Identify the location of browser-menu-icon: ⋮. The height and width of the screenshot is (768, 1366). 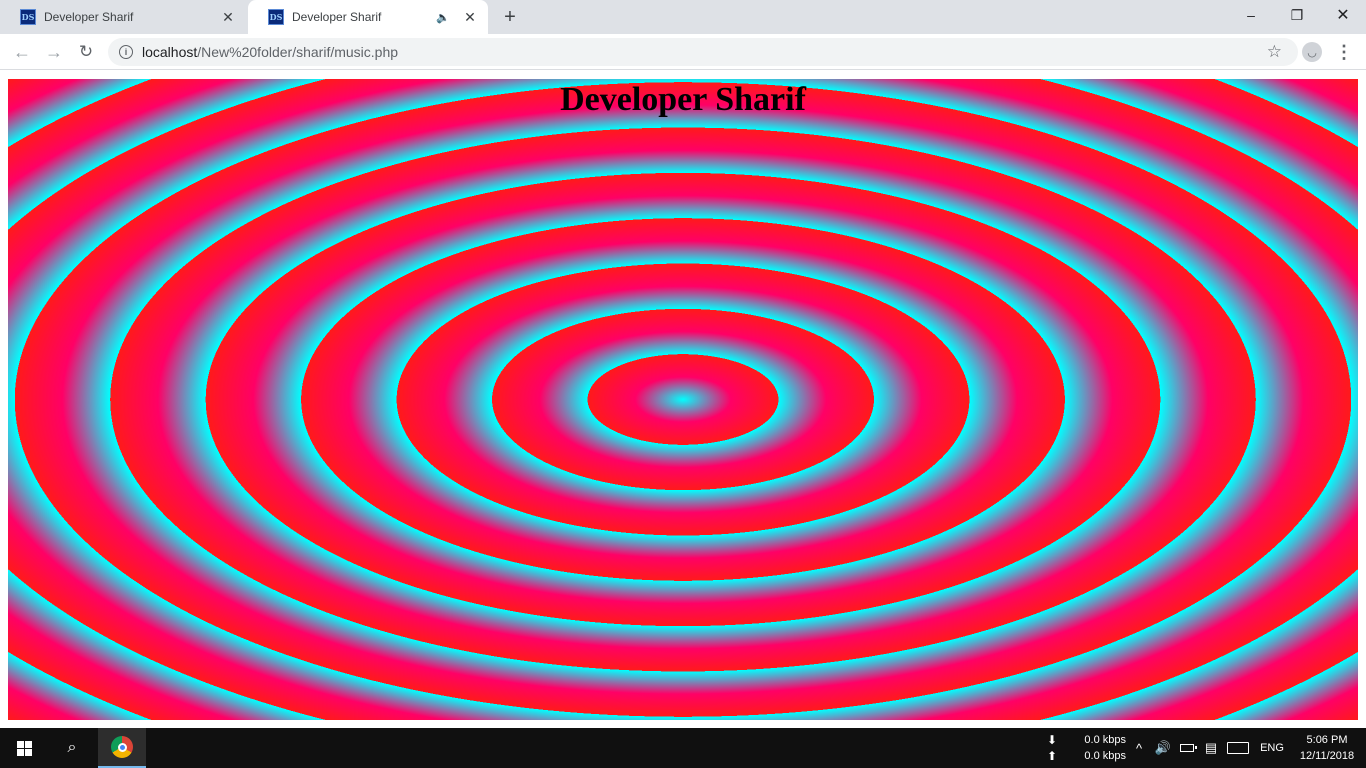
(1344, 52).